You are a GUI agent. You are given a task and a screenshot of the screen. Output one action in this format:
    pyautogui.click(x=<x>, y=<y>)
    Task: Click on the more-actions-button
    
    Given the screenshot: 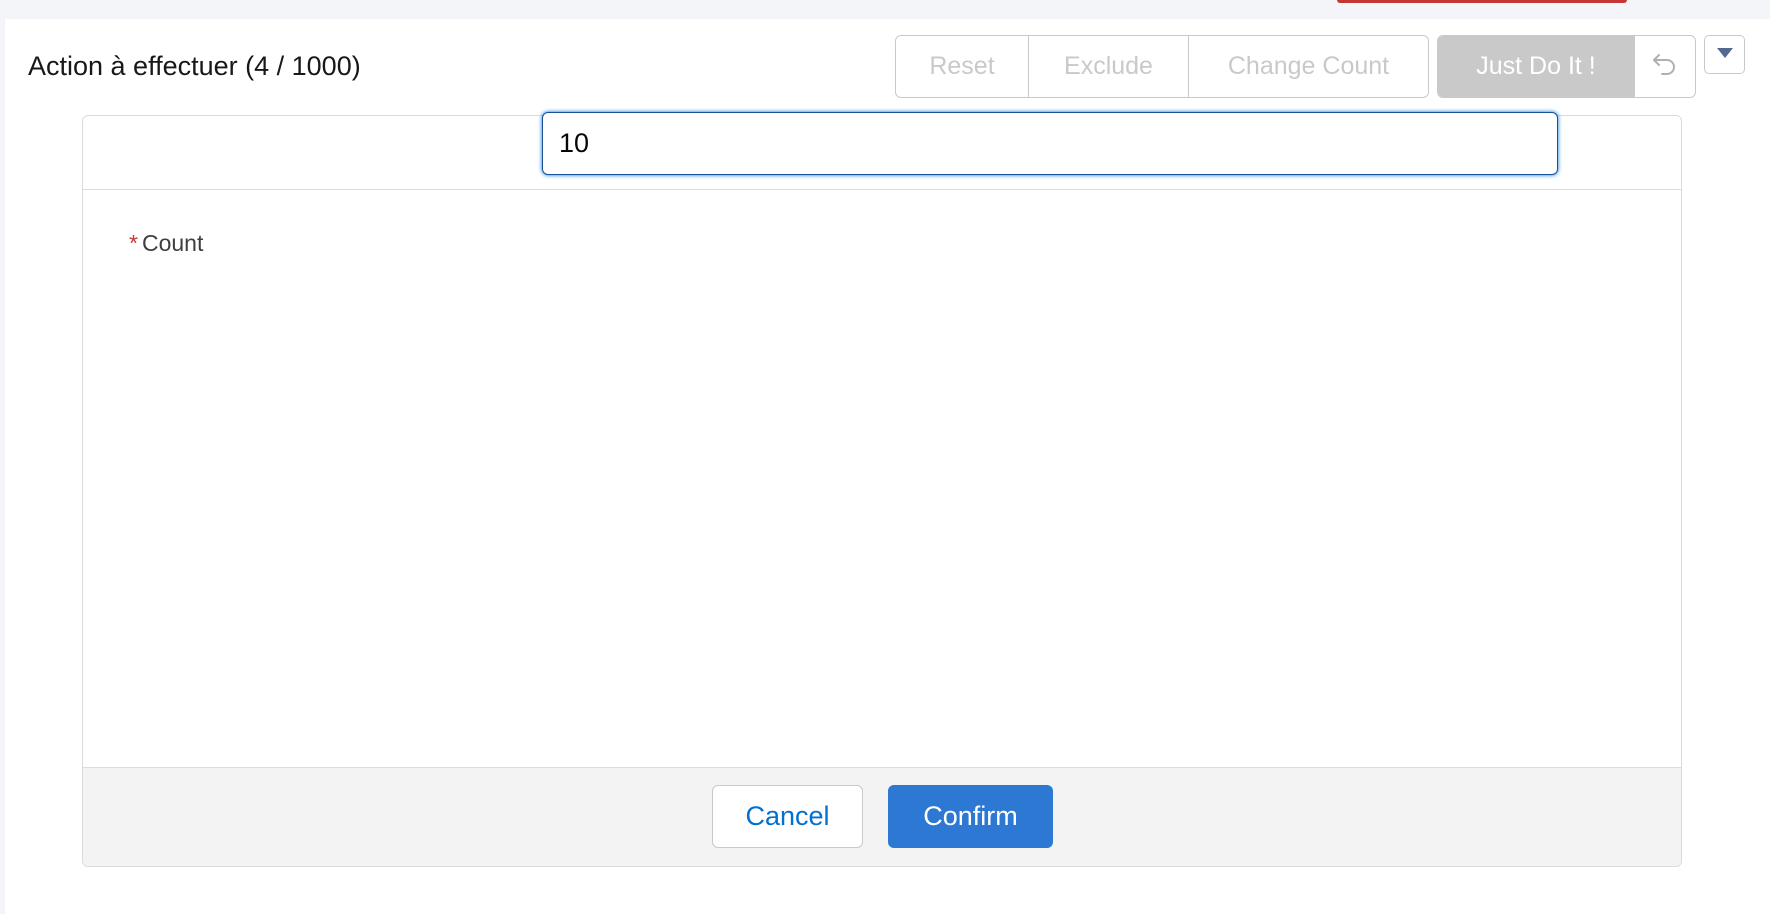 What is the action you would take?
    pyautogui.click(x=1724, y=54)
    